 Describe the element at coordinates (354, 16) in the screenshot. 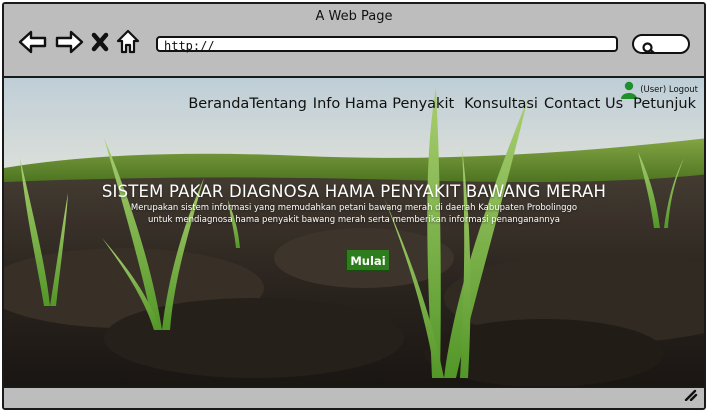

I see `window-title: A Web Page` at that location.